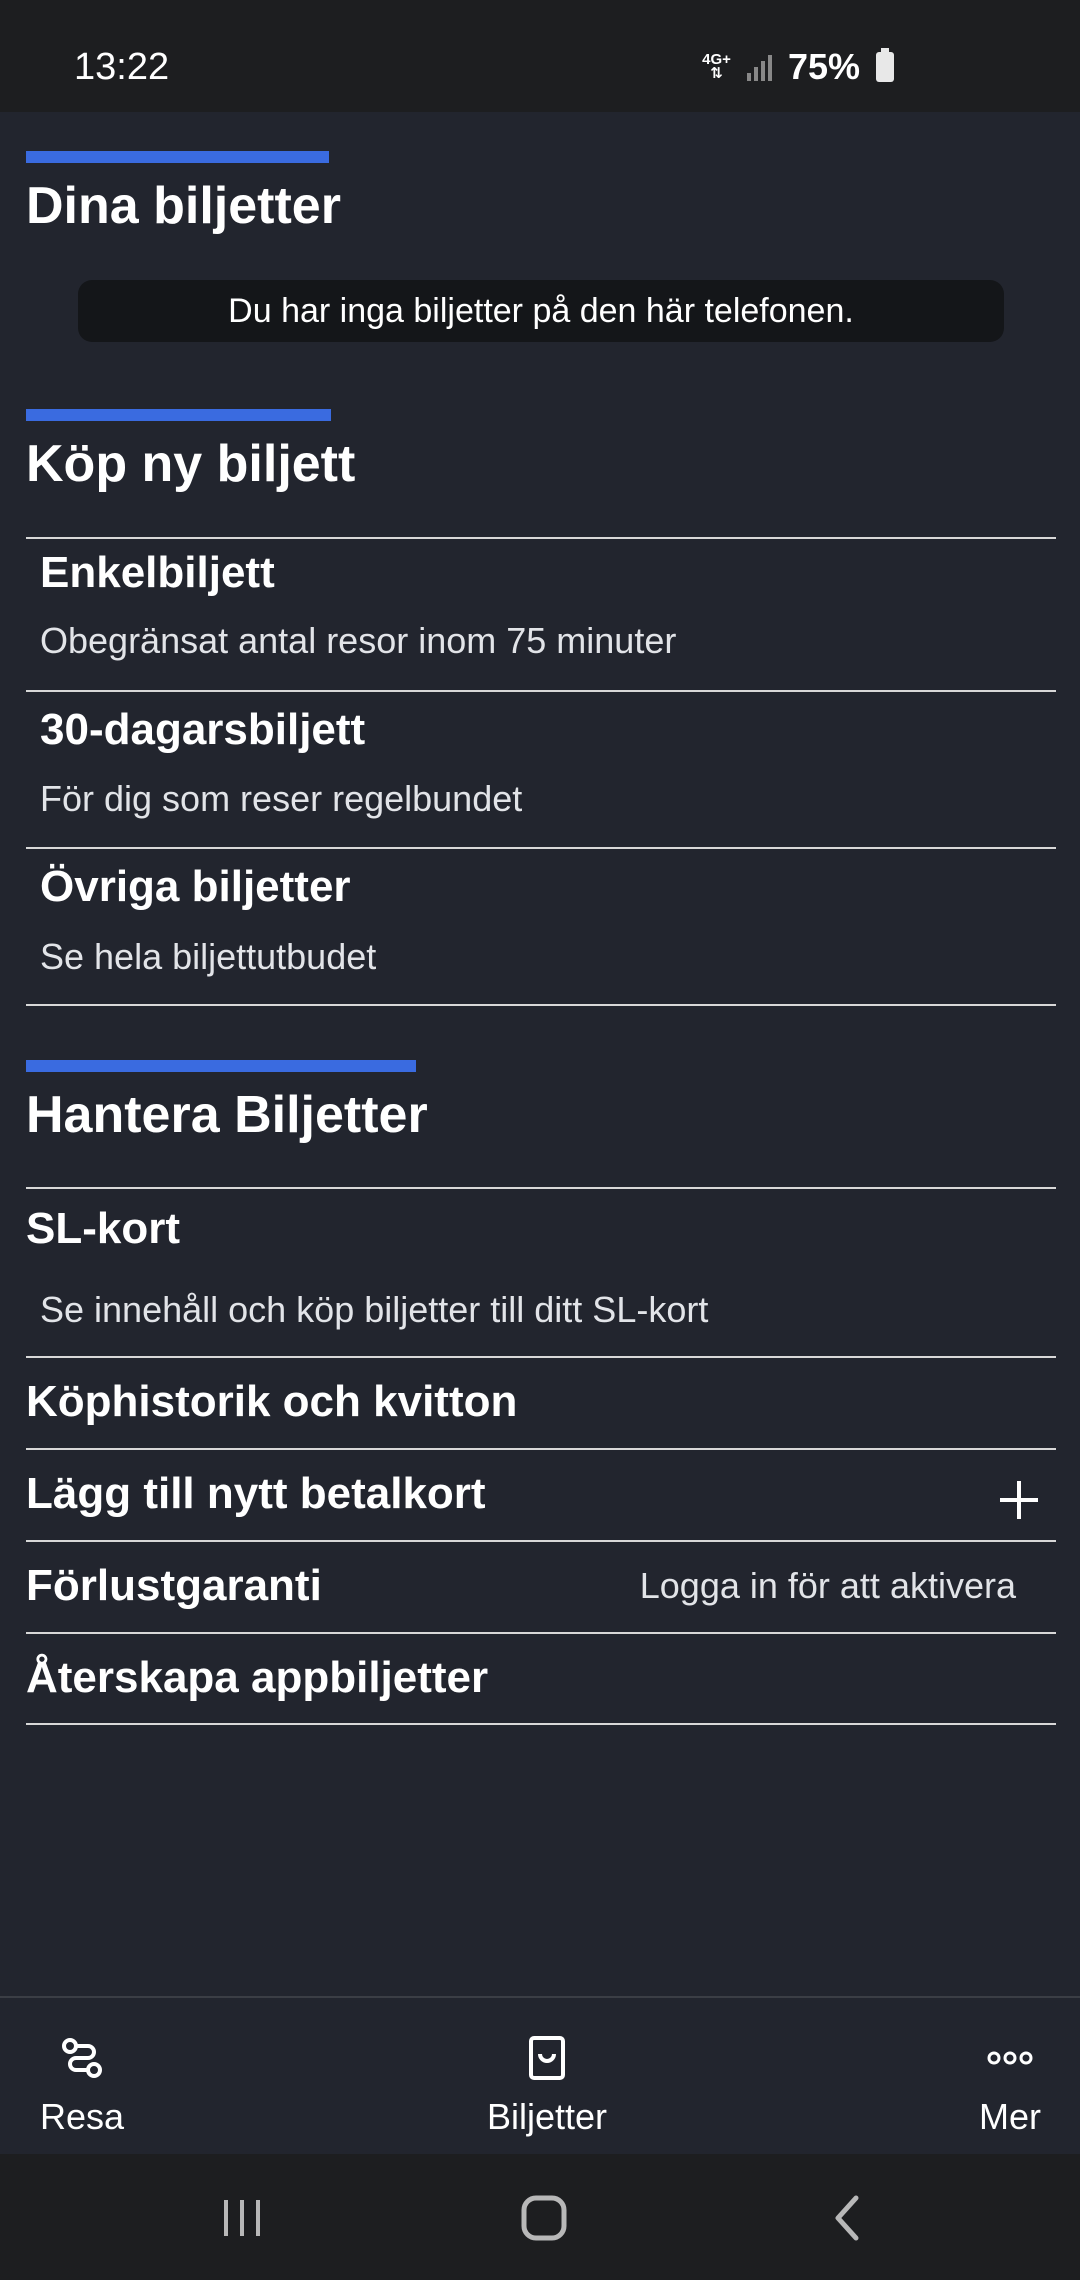 This screenshot has width=1080, height=2280. What do you see at coordinates (203, 729) in the screenshot?
I see `ticket-option-title: 30-dagarsbiljett` at bounding box center [203, 729].